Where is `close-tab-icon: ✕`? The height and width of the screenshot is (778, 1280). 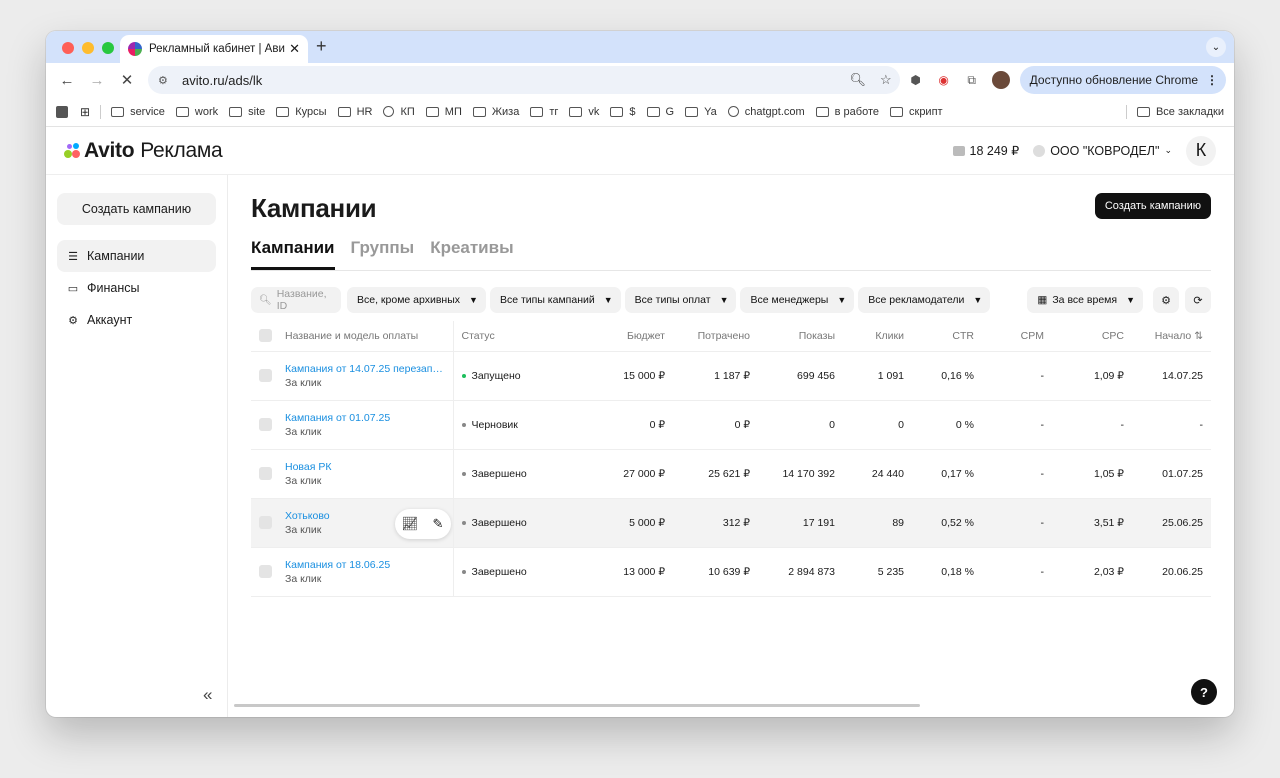
close-tab-icon: ✕ is located at coordinates (294, 49).